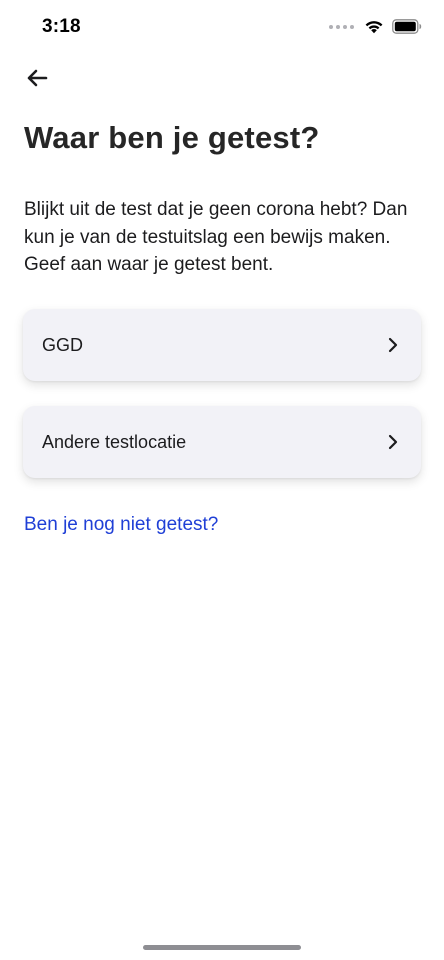 The height and width of the screenshot is (960, 444). Describe the element at coordinates (61, 26) in the screenshot. I see `status-time: 3:18` at that location.